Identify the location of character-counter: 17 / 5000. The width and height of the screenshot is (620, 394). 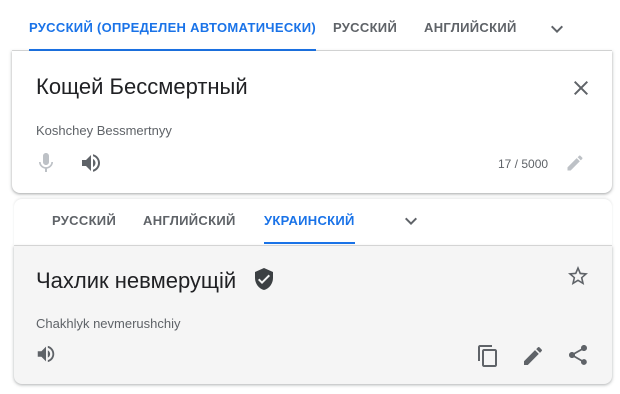
(523, 164).